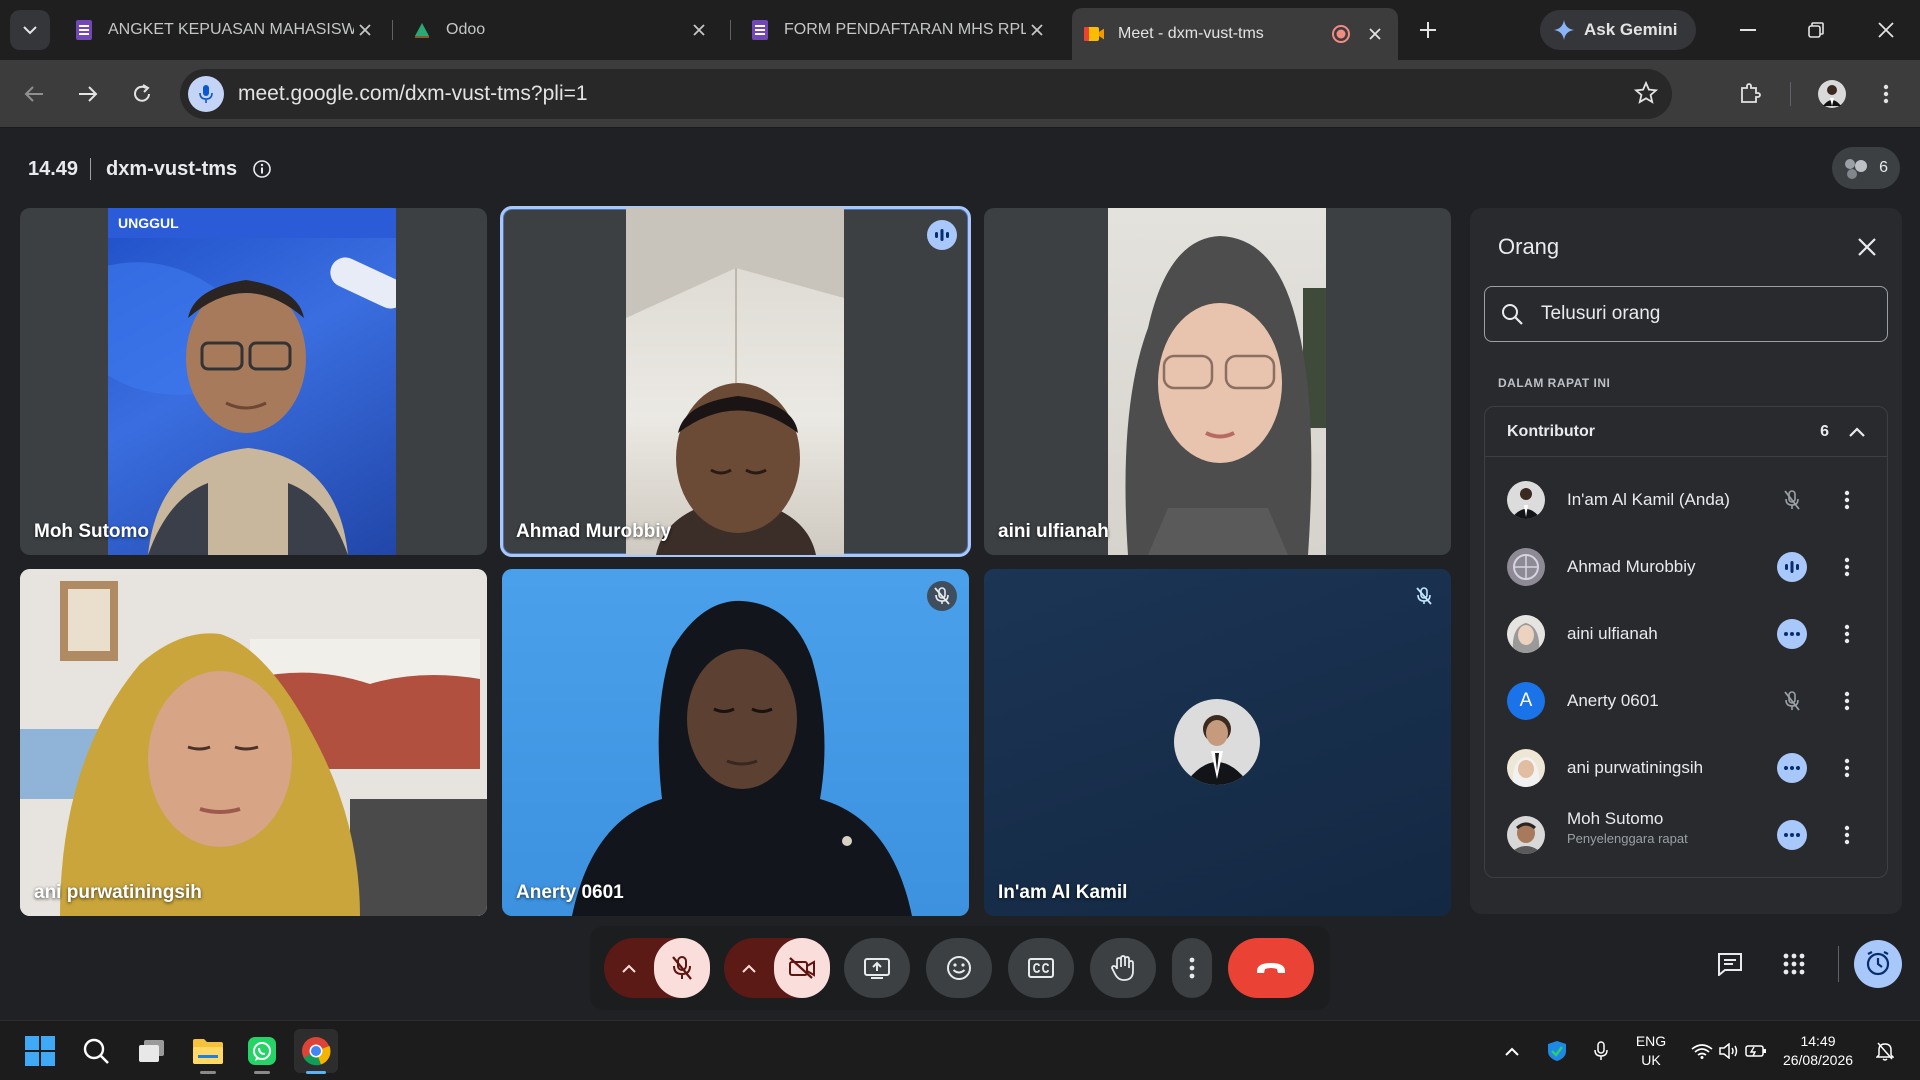 This screenshot has width=1920, height=1080. I want to click on more-options-button, so click(1192, 968).